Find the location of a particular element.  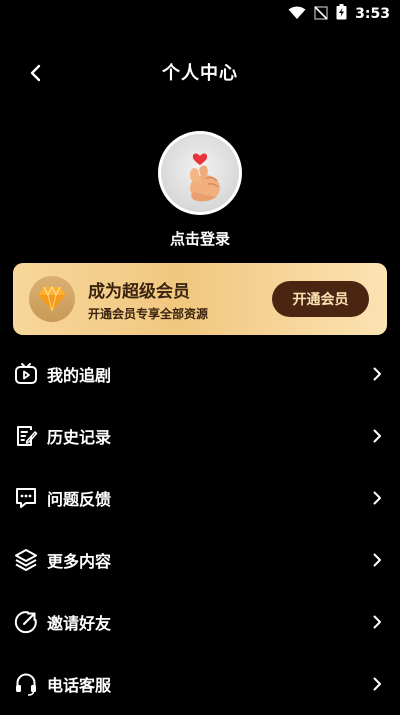

menu-item-label: 电话客服 is located at coordinates (79, 685).